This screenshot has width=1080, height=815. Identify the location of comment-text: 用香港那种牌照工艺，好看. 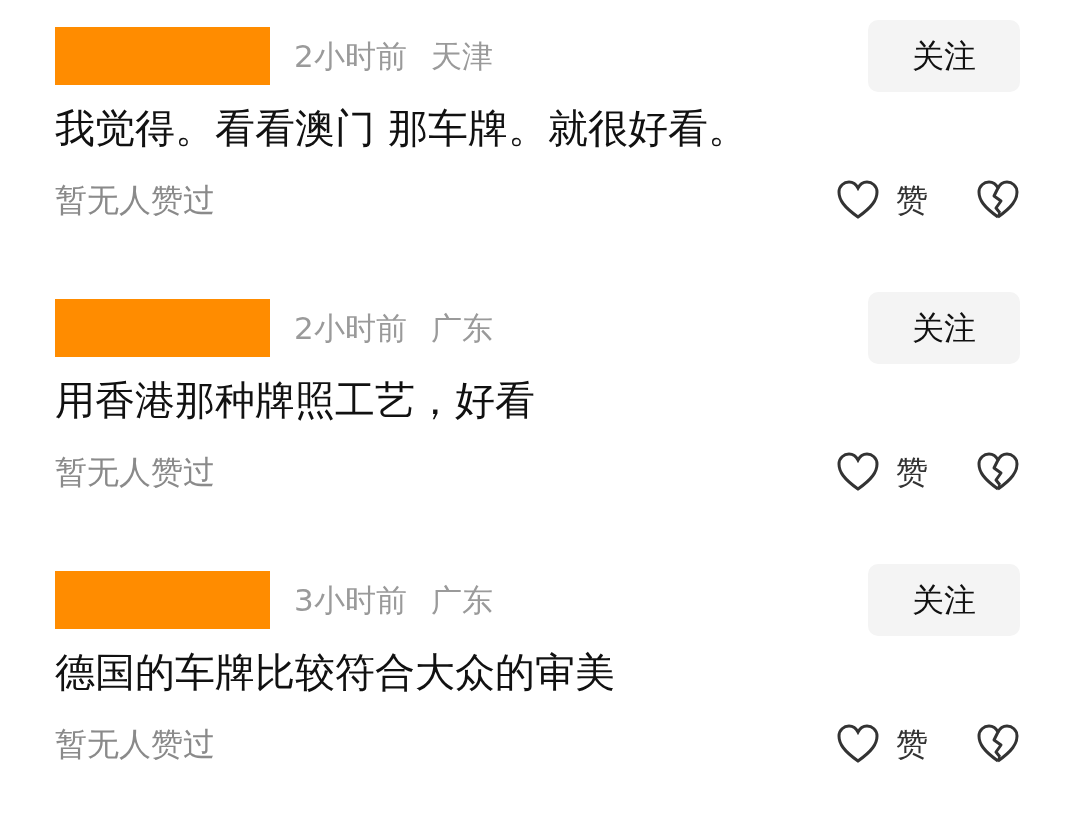
(295, 400).